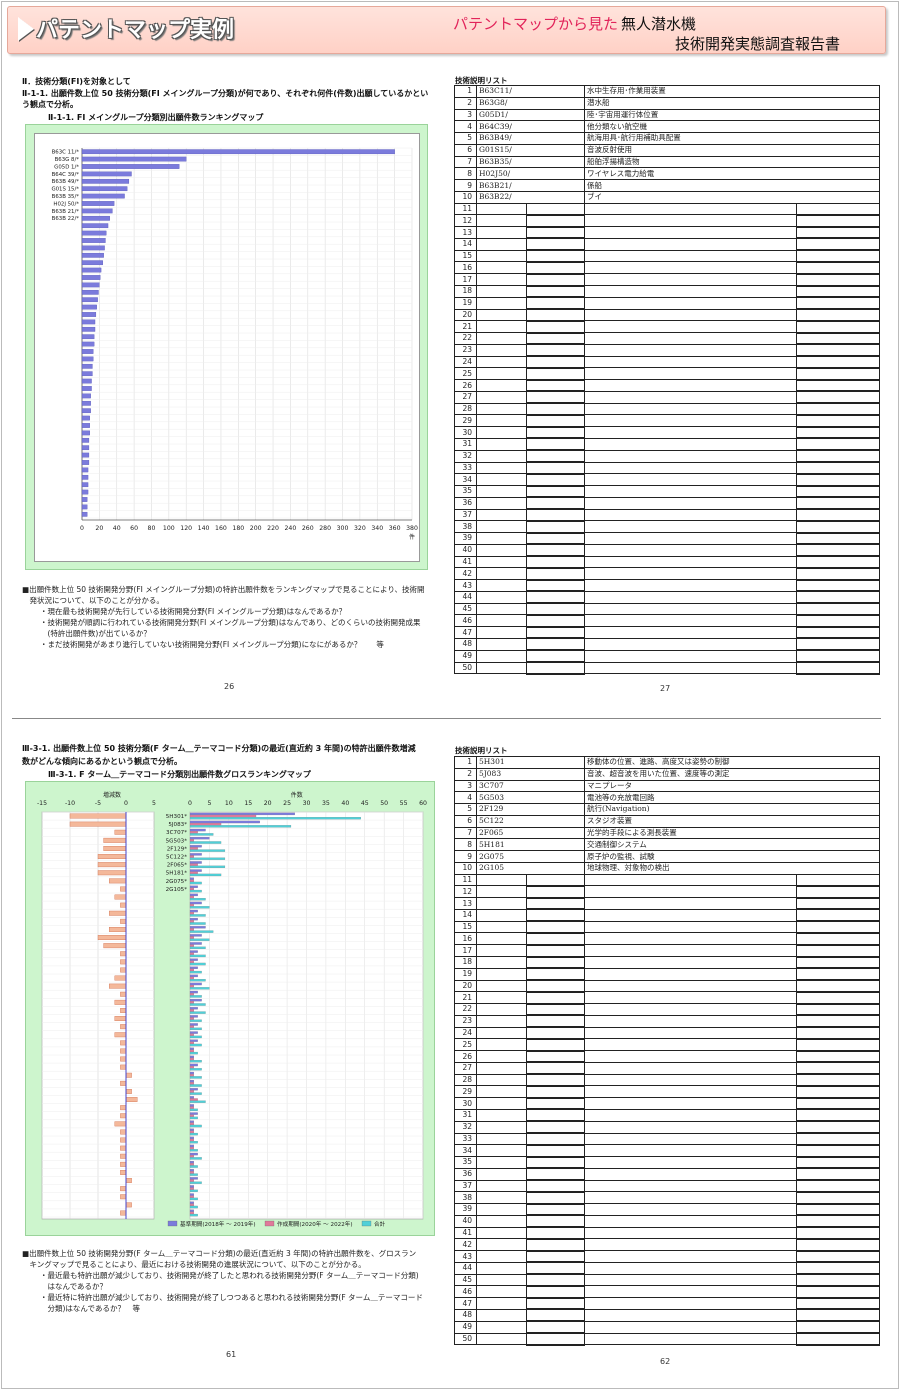 Image resolution: width=900 pixels, height=1390 pixels. What do you see at coordinates (465, 833) in the screenshot?
I see `row-number: 7` at bounding box center [465, 833].